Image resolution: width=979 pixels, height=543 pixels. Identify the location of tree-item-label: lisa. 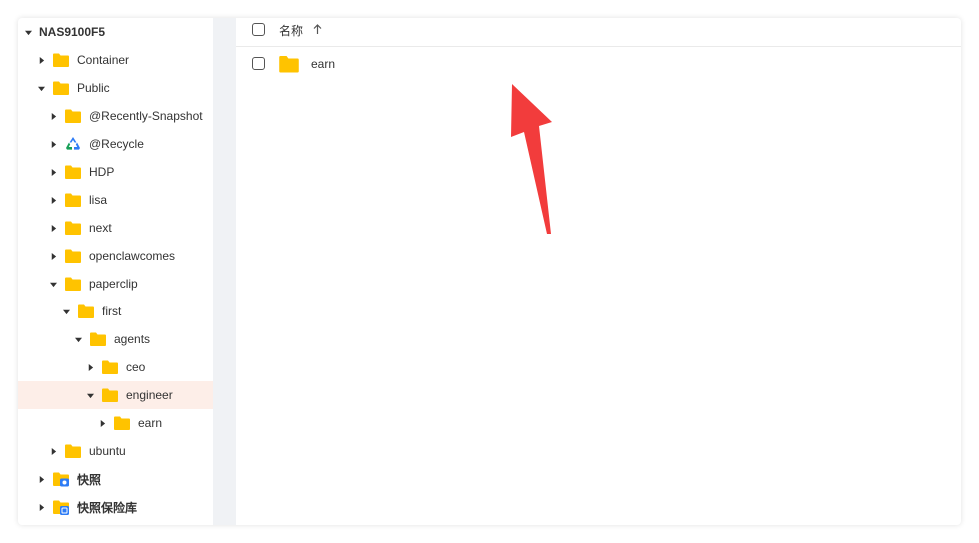
(98, 200).